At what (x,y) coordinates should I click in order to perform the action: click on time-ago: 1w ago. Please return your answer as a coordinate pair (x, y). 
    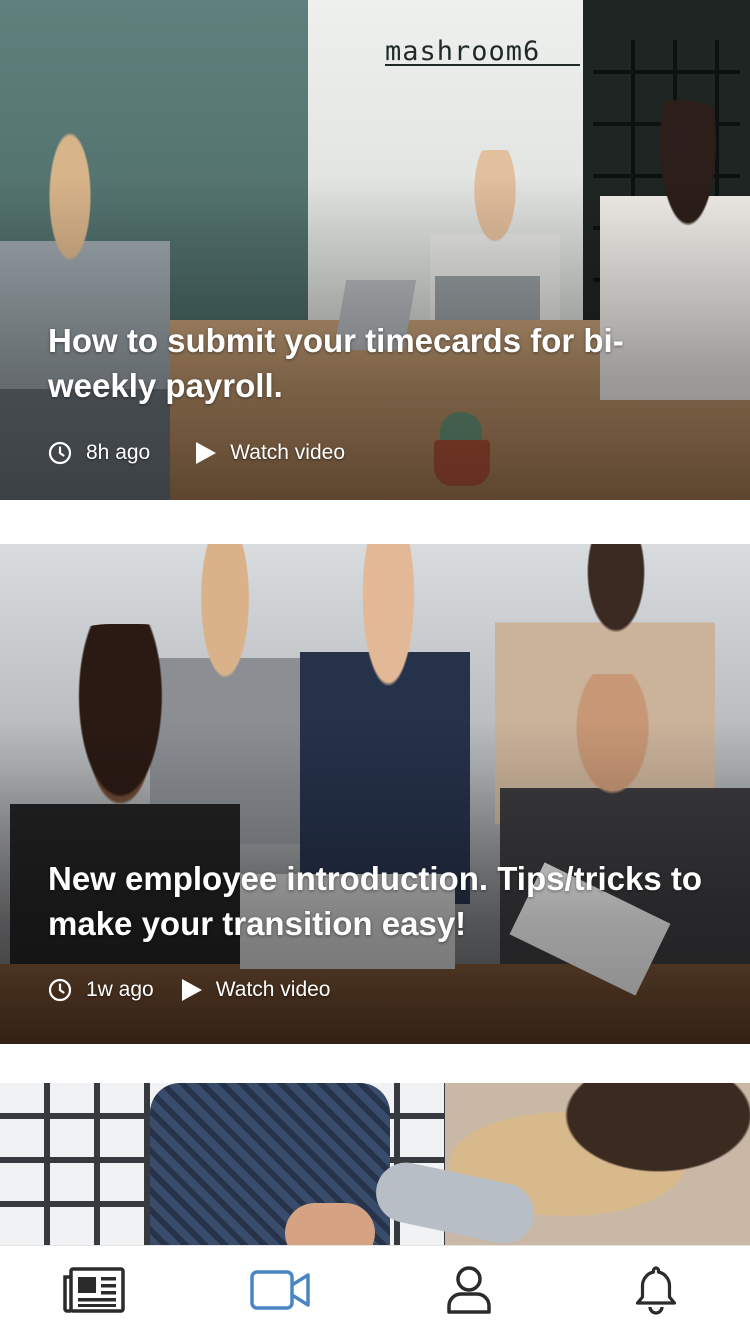
    Looking at the image, I should click on (120, 989).